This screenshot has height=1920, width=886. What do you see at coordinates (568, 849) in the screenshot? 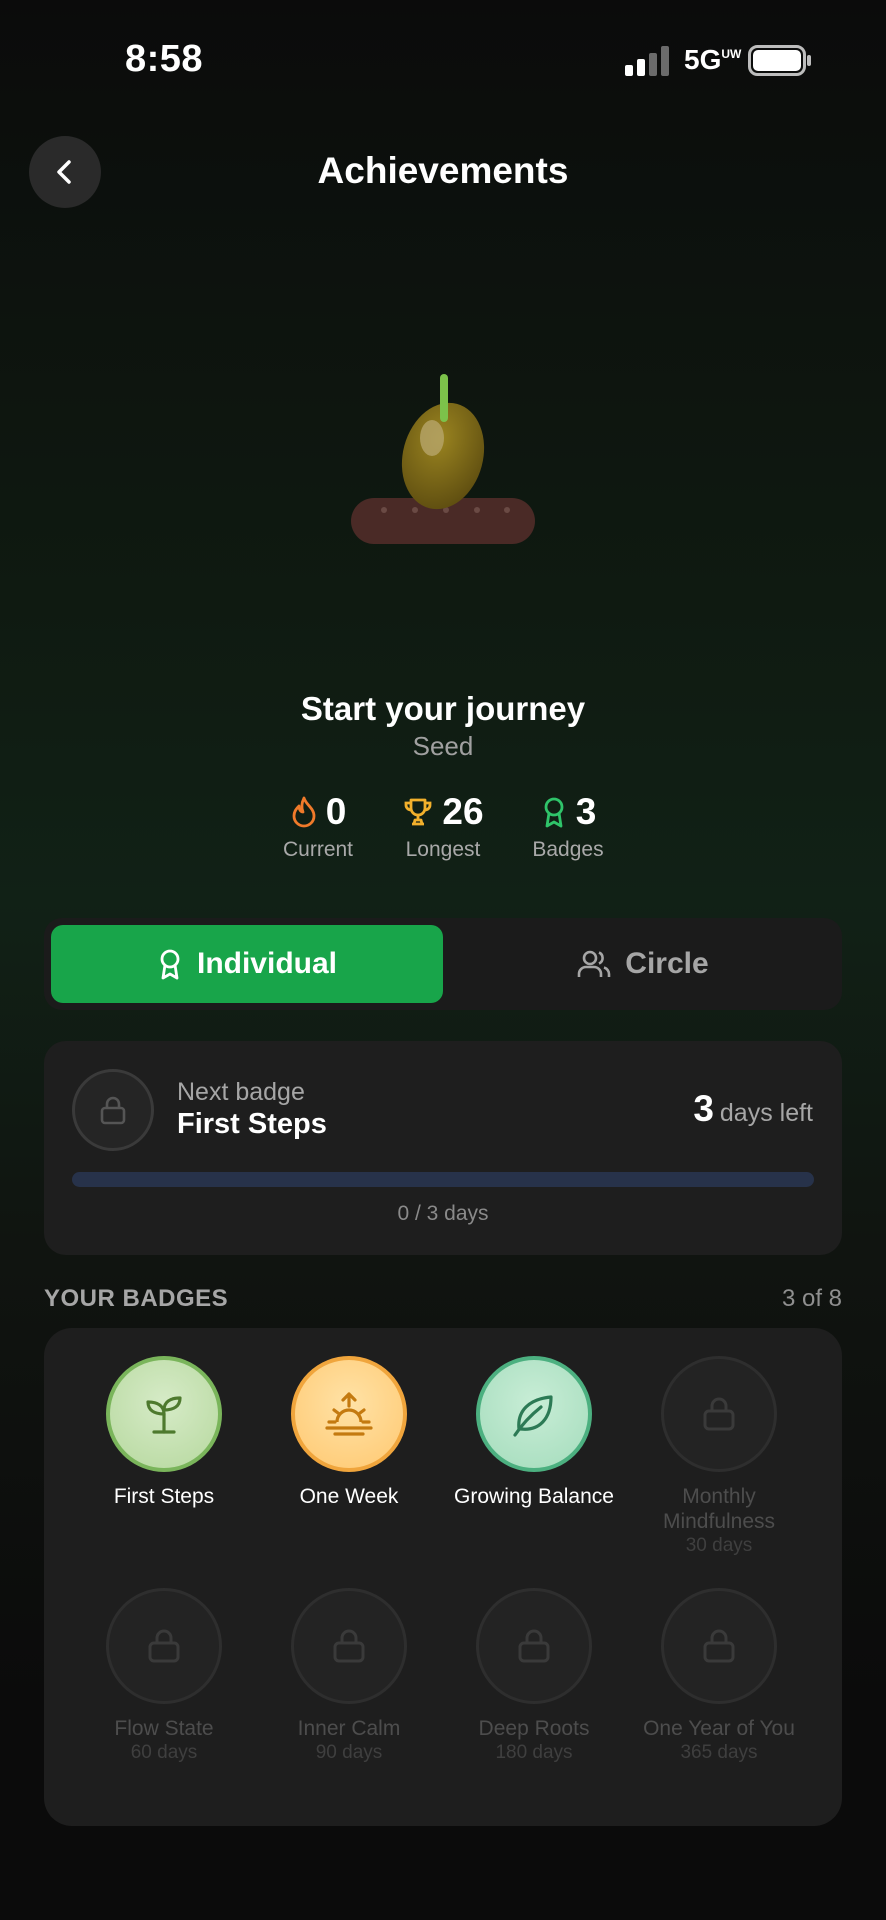
I see `stat-badges-label: Badges` at bounding box center [568, 849].